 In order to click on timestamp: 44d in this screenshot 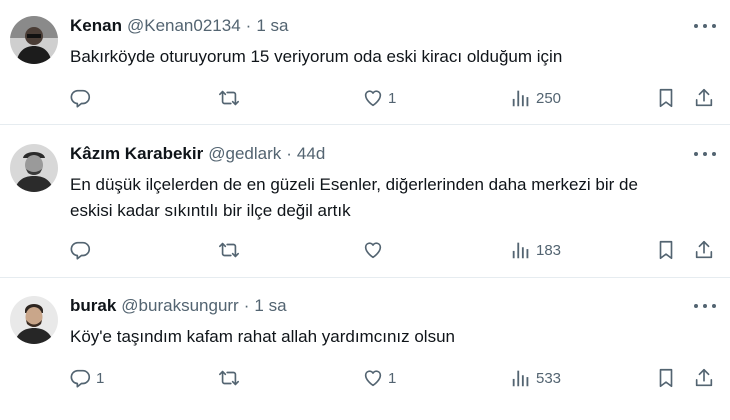, I will do `click(311, 154)`.